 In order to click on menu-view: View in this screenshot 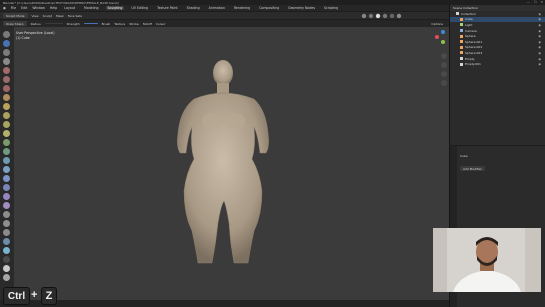, I will do `click(35, 16)`.